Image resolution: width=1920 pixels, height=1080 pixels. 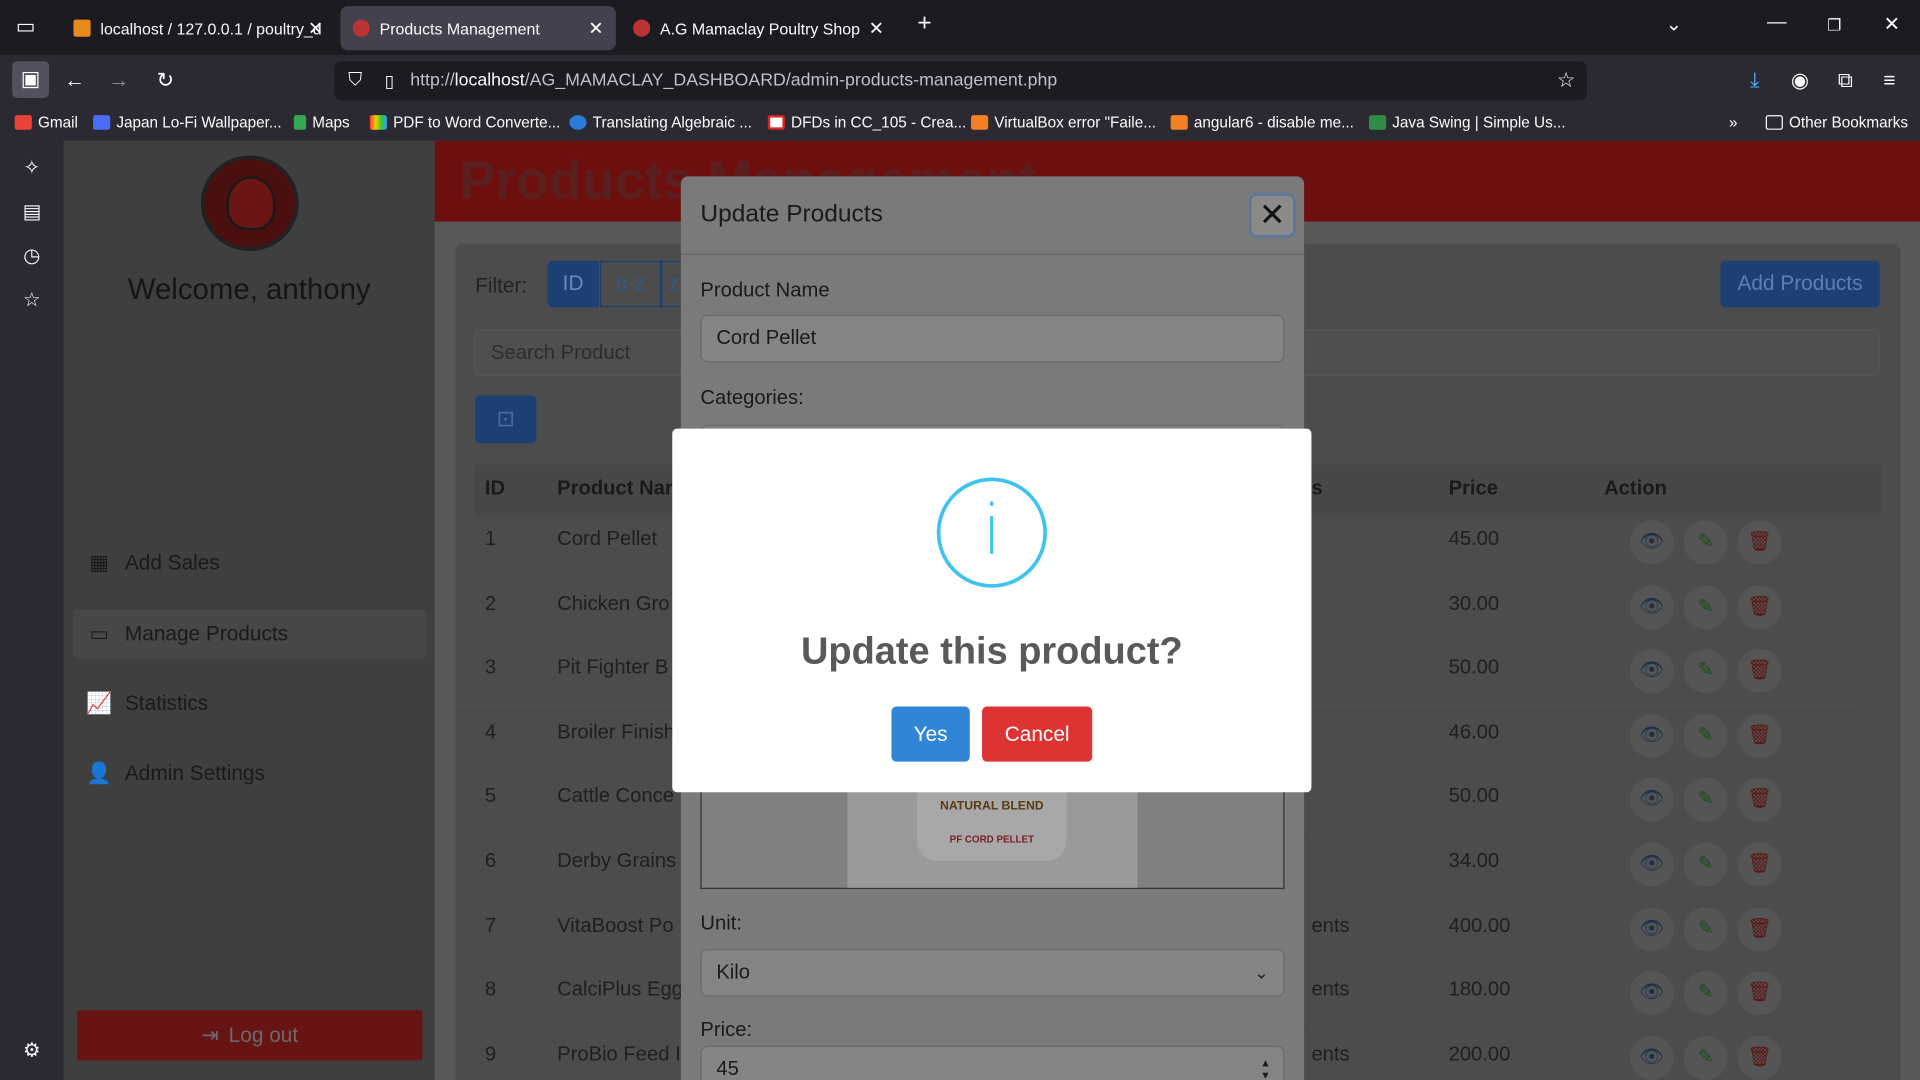 I want to click on dfd-icon, so click(x=776, y=122).